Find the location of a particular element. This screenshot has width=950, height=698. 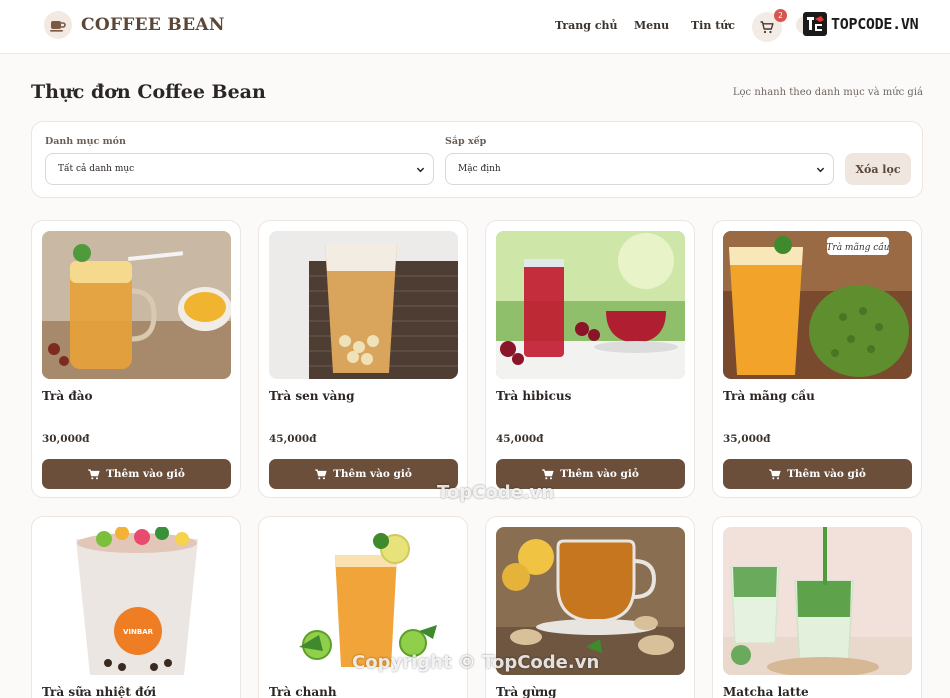

product-name: Trà hibicus is located at coordinates (533, 396).